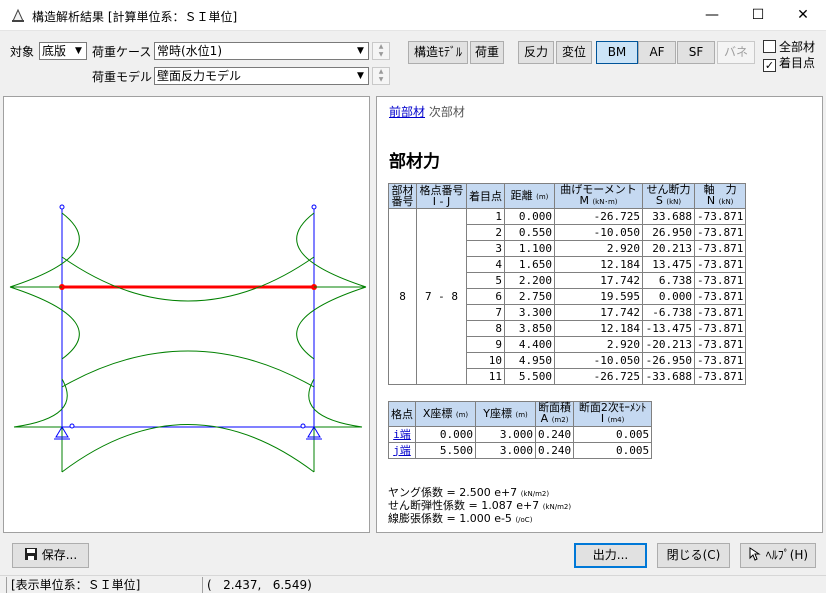  I want to click on header-node: 格点, so click(402, 414).